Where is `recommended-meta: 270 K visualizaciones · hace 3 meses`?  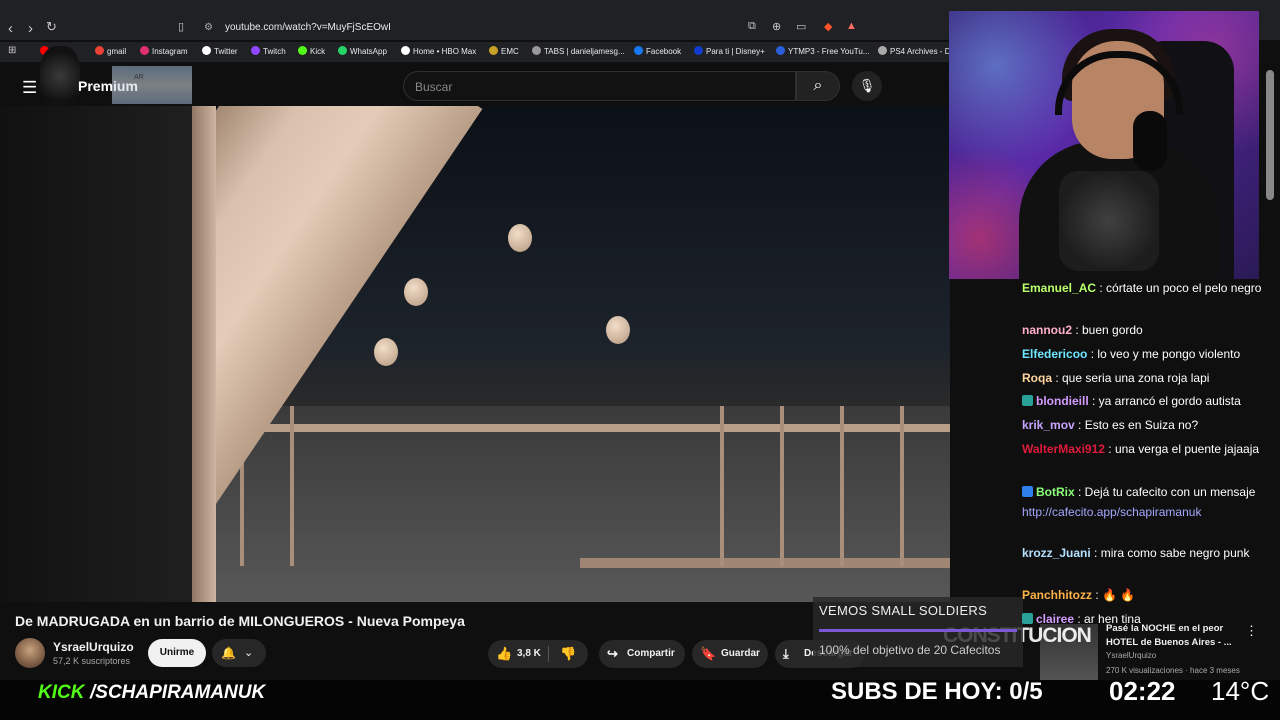 recommended-meta: 270 K visualizaciones · hace 3 meses is located at coordinates (1173, 670).